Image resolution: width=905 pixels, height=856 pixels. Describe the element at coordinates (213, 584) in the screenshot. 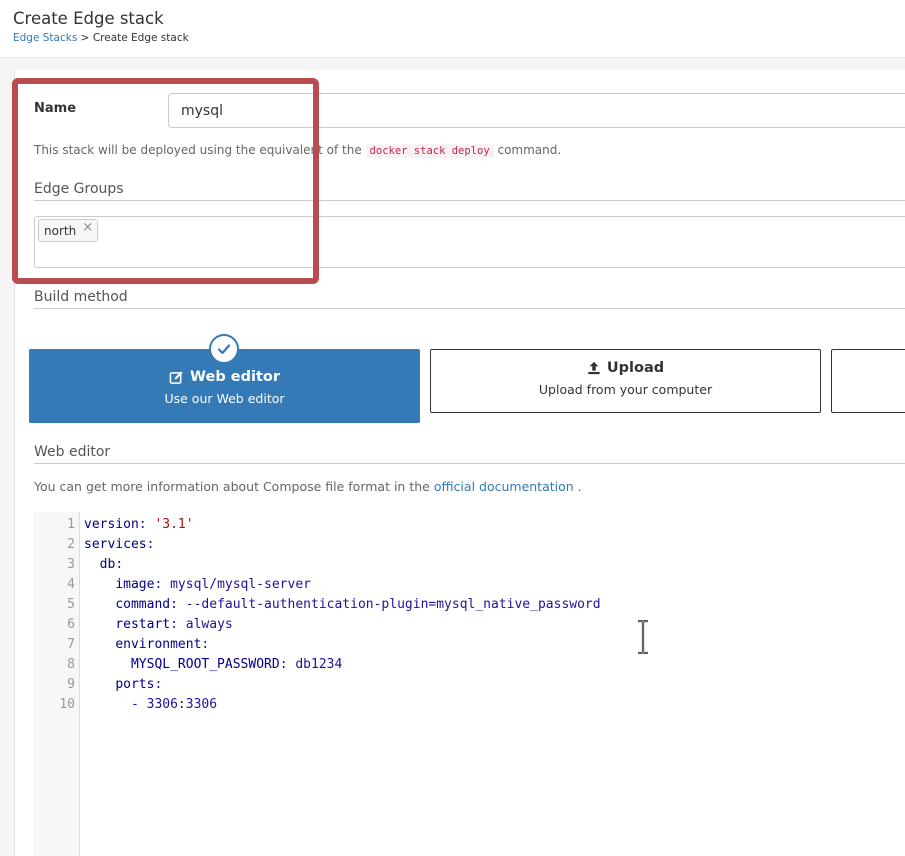

I see `code-line: image: mysql/mysql-server` at that location.